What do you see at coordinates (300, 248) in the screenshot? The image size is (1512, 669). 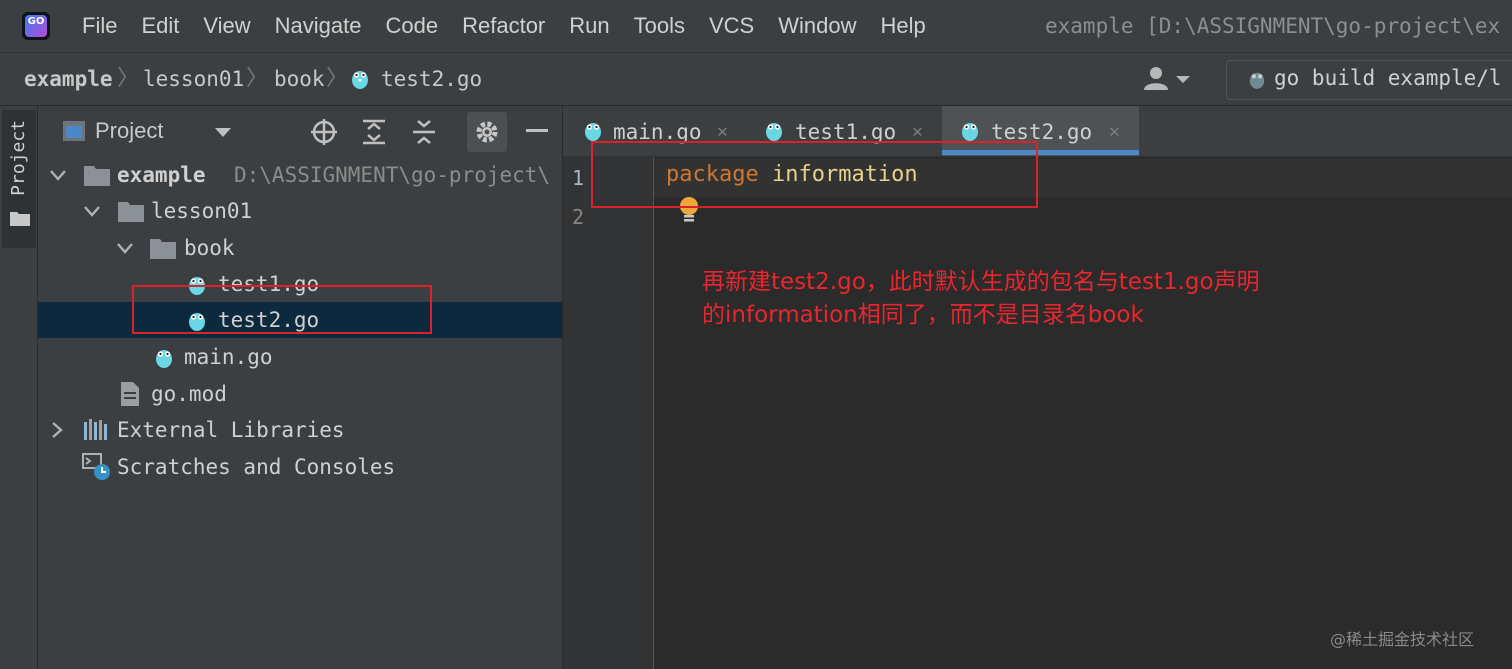 I see `tree-item-book: book` at bounding box center [300, 248].